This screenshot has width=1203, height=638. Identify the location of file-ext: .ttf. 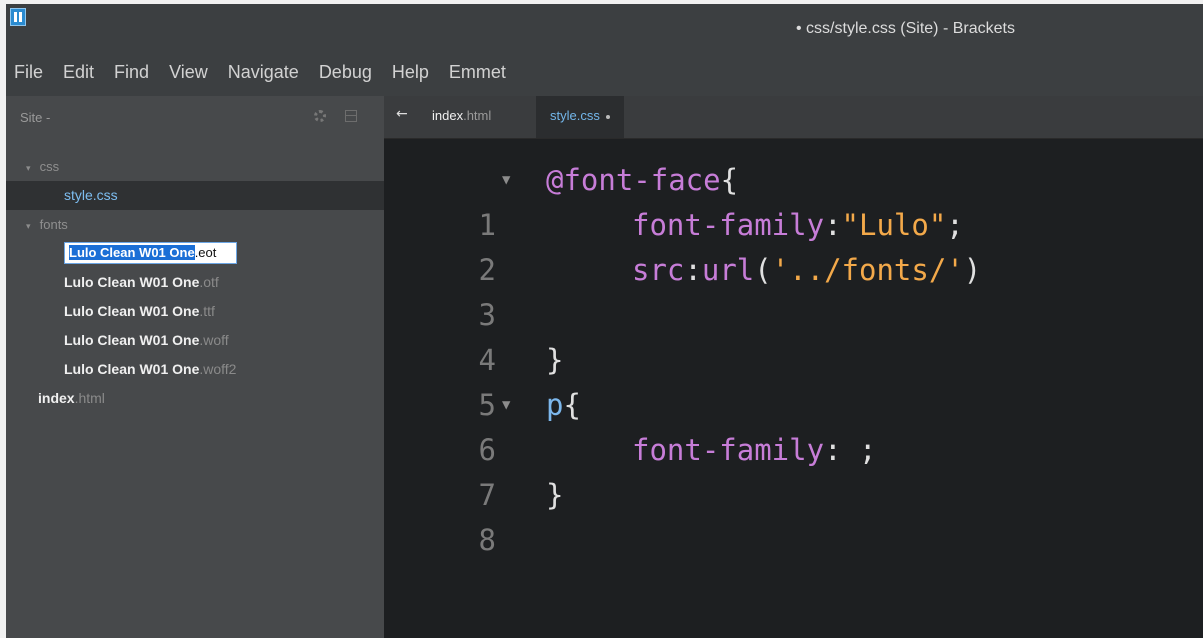
(207, 311).